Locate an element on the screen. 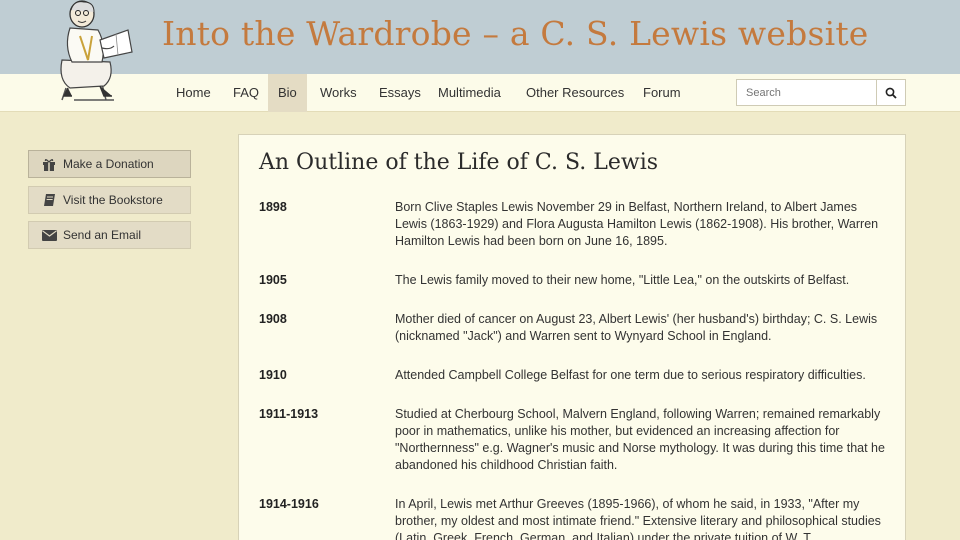 This screenshot has height=540, width=960. visit-bookstore-label: Visit the Bookstore is located at coordinates (113, 200).